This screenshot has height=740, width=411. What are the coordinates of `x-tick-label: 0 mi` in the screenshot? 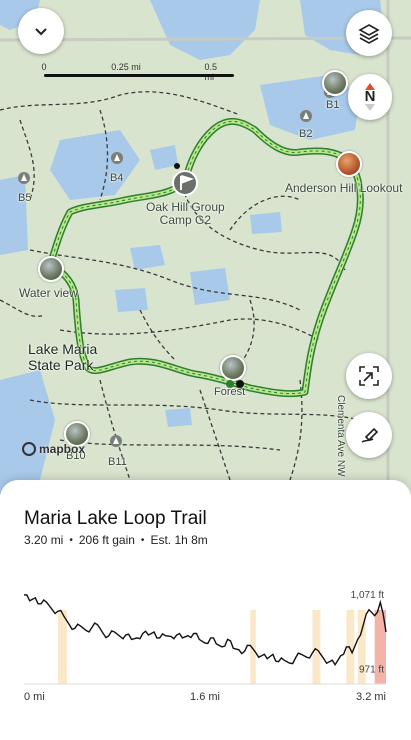 It's located at (34, 697).